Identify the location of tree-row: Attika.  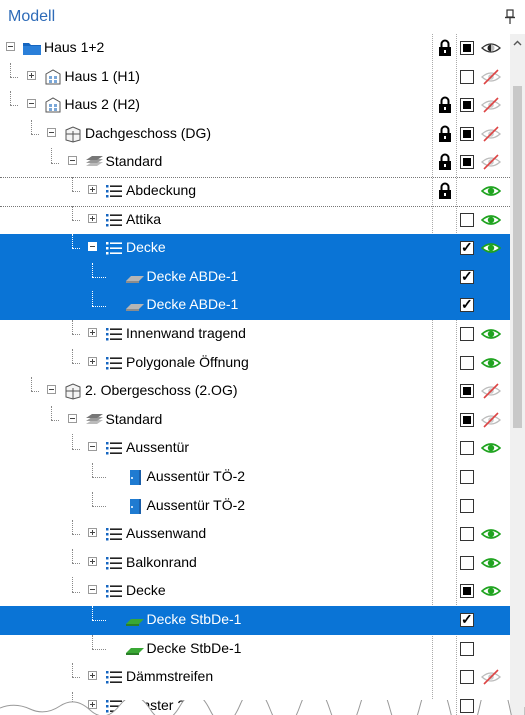
(255, 220).